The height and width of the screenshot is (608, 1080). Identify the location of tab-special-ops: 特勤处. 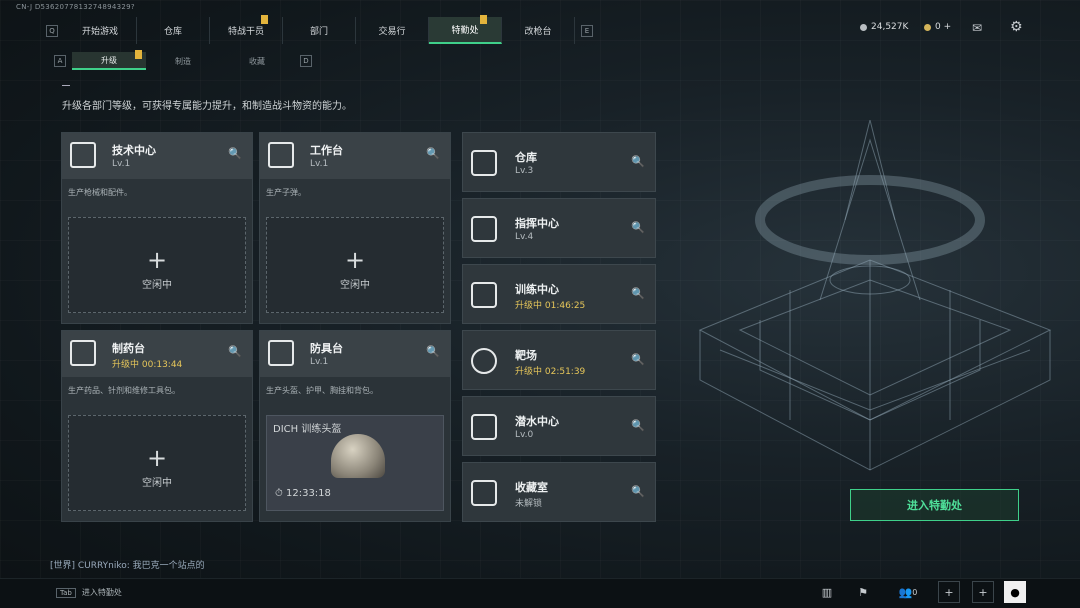
(465, 29).